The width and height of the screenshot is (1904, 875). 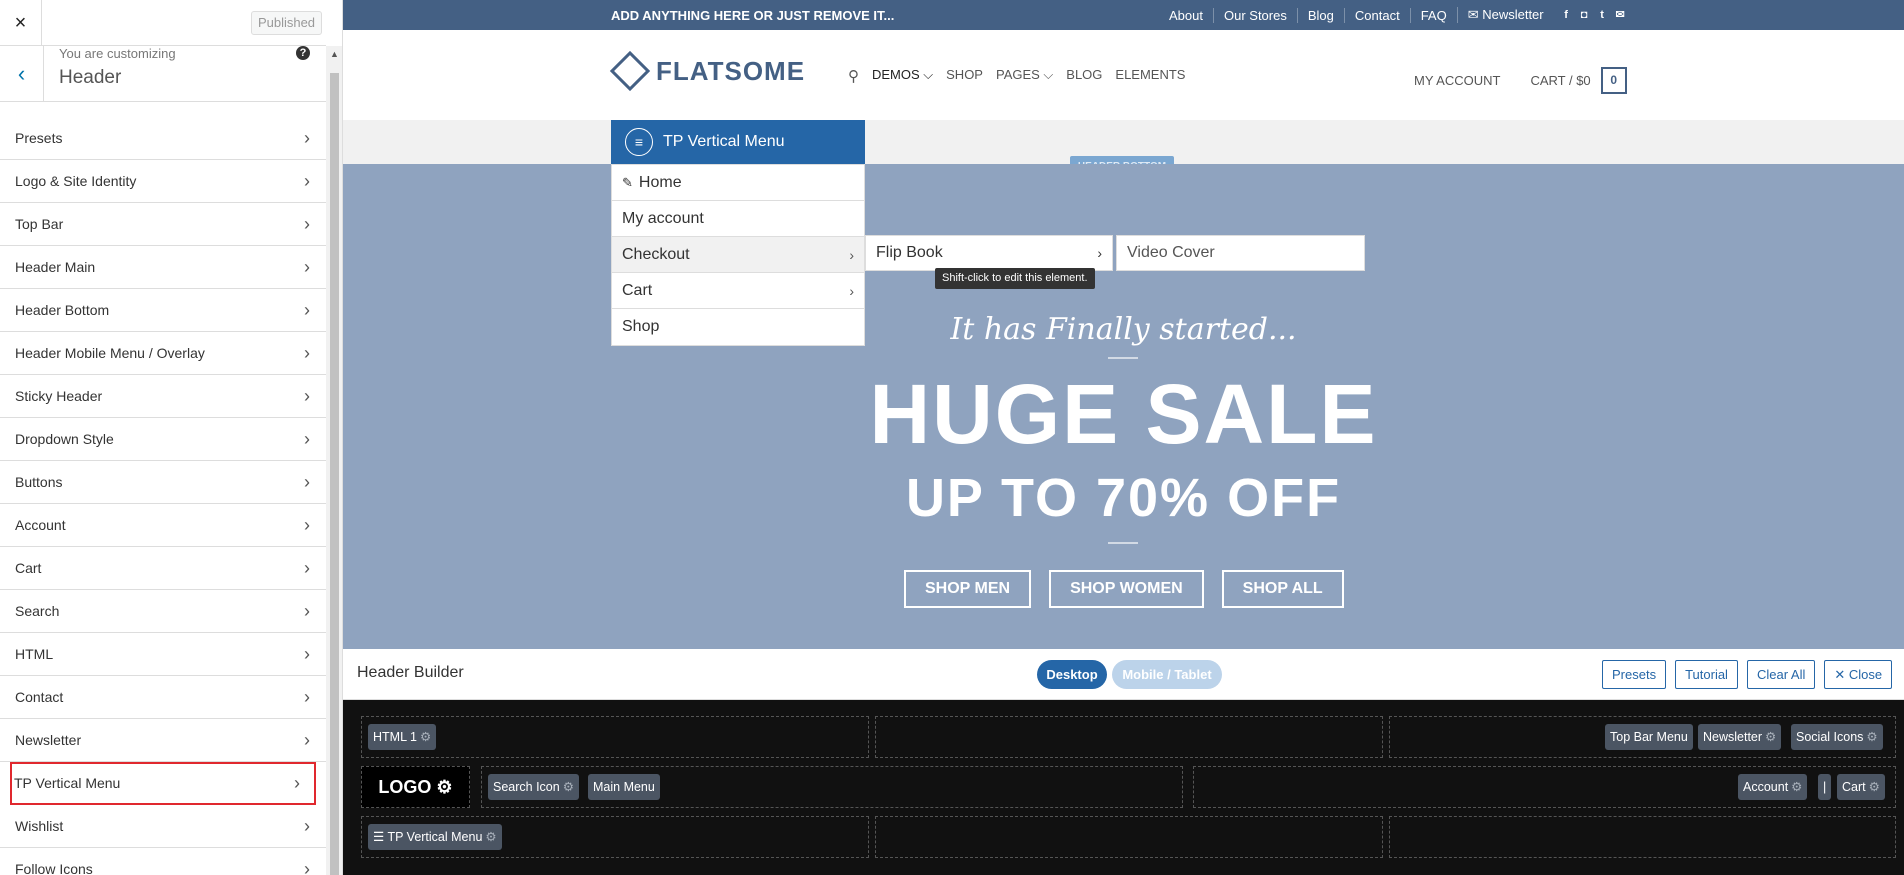 I want to click on sidebar-item-presets: Presets ›, so click(x=163, y=138).